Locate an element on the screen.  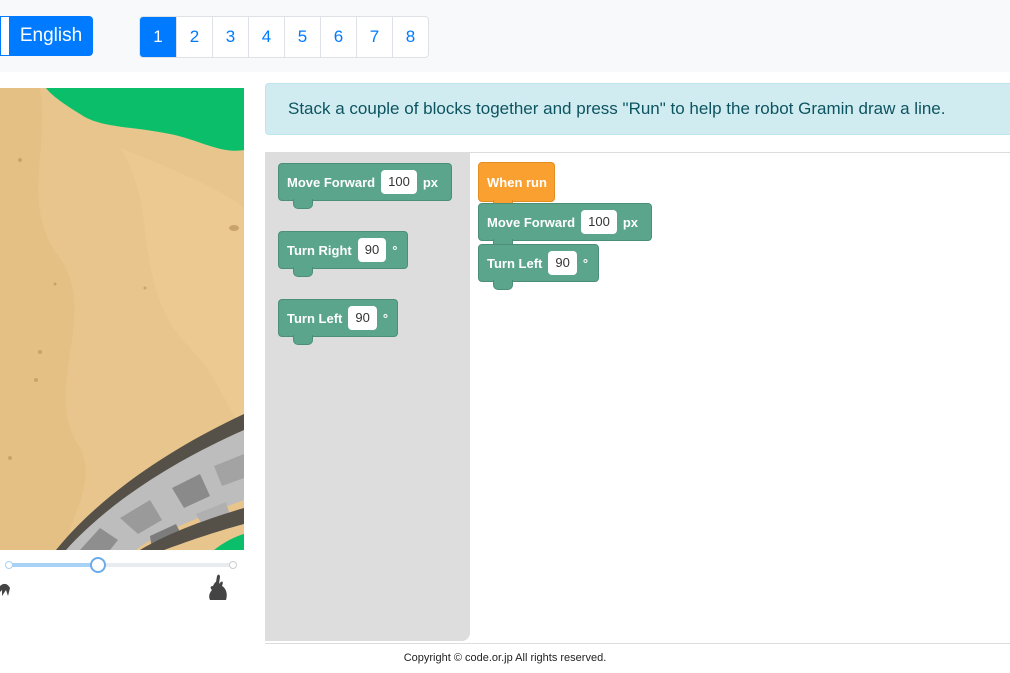
language-option-other is located at coordinates (4, 36).